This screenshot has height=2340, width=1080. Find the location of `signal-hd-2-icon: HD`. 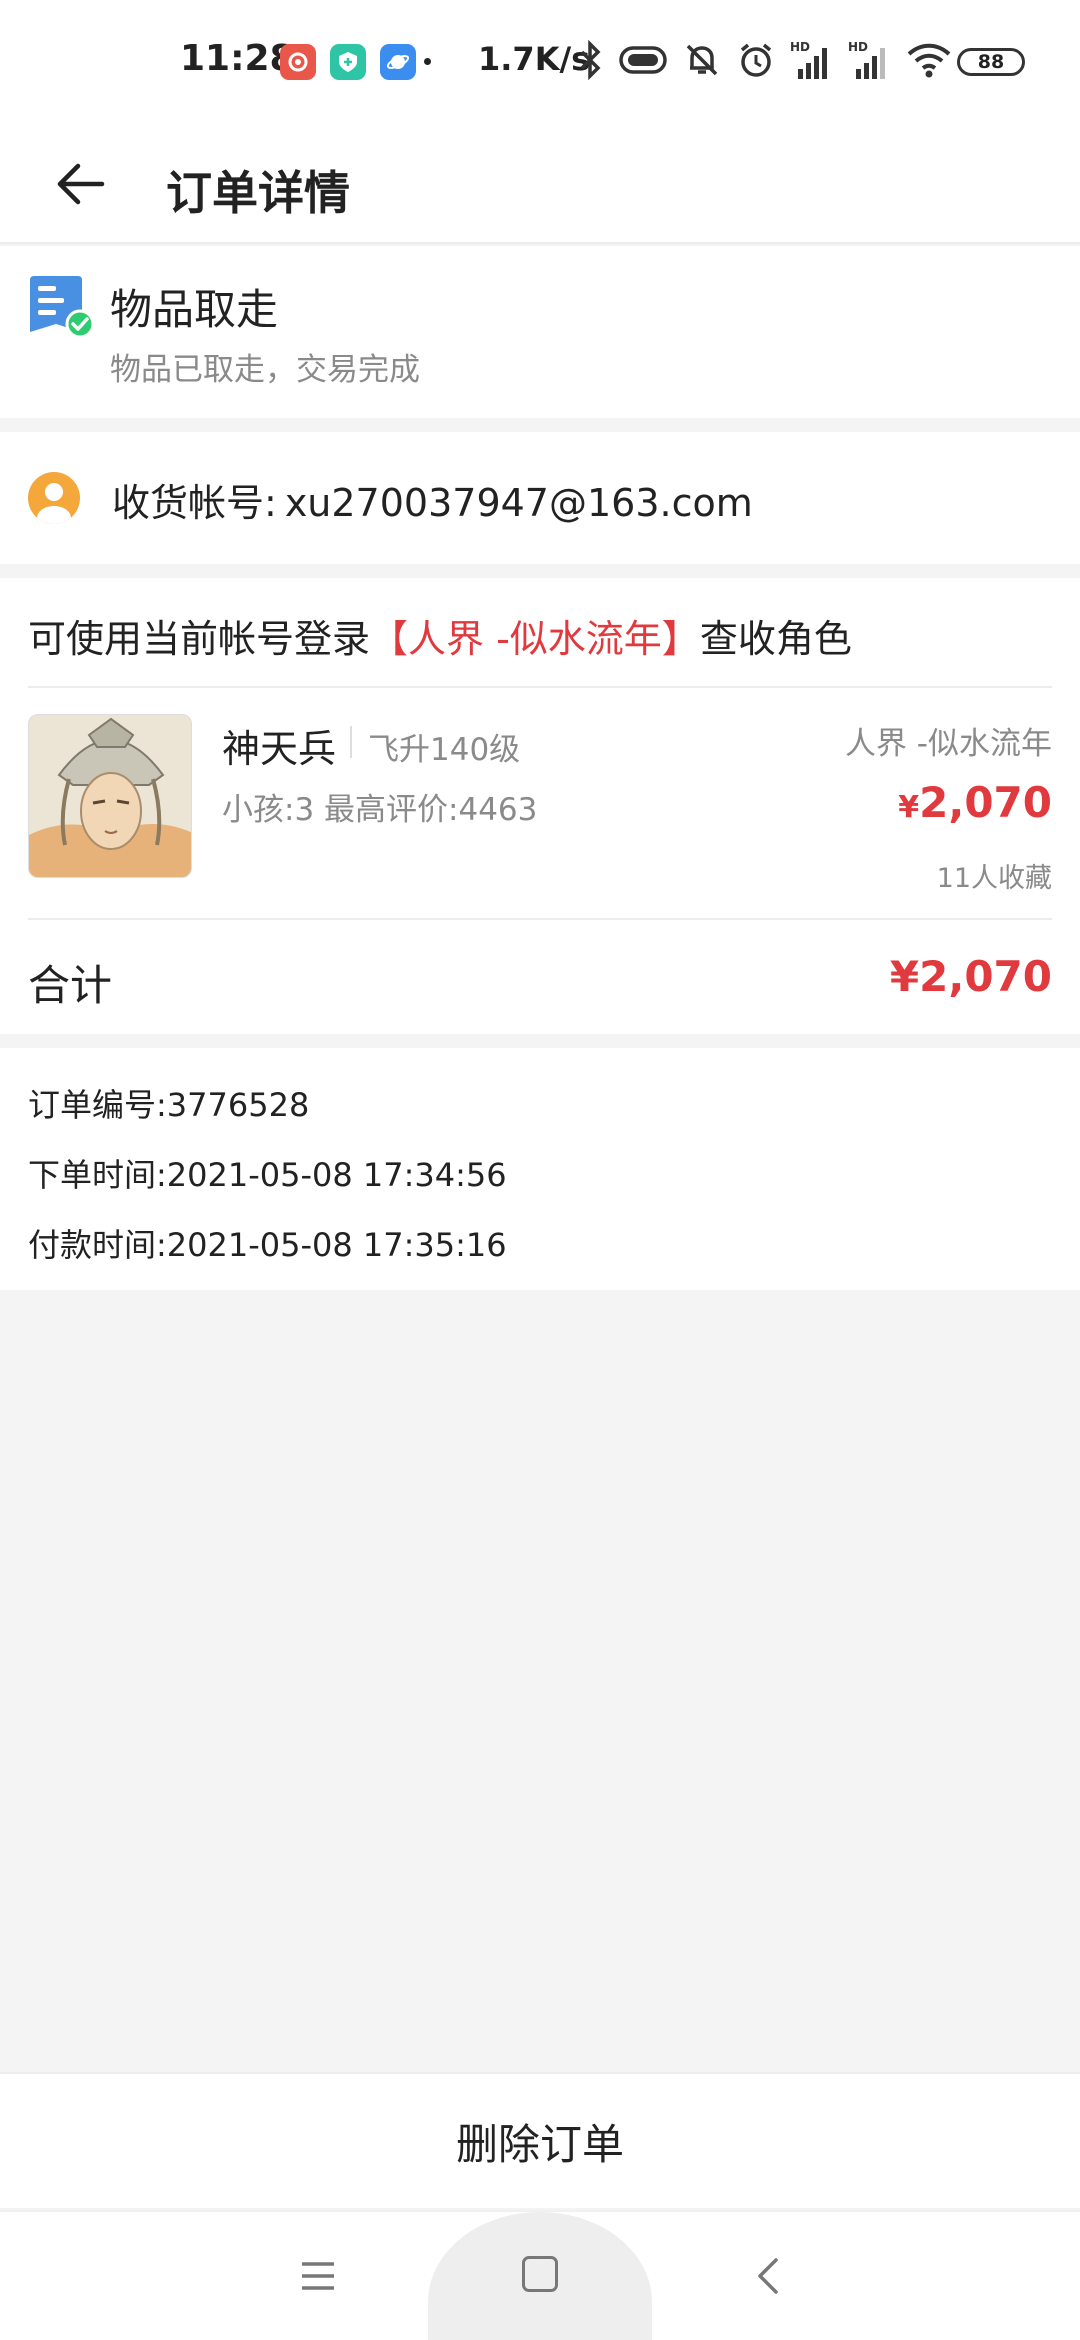

signal-hd-2-icon: HD is located at coordinates (870, 62).